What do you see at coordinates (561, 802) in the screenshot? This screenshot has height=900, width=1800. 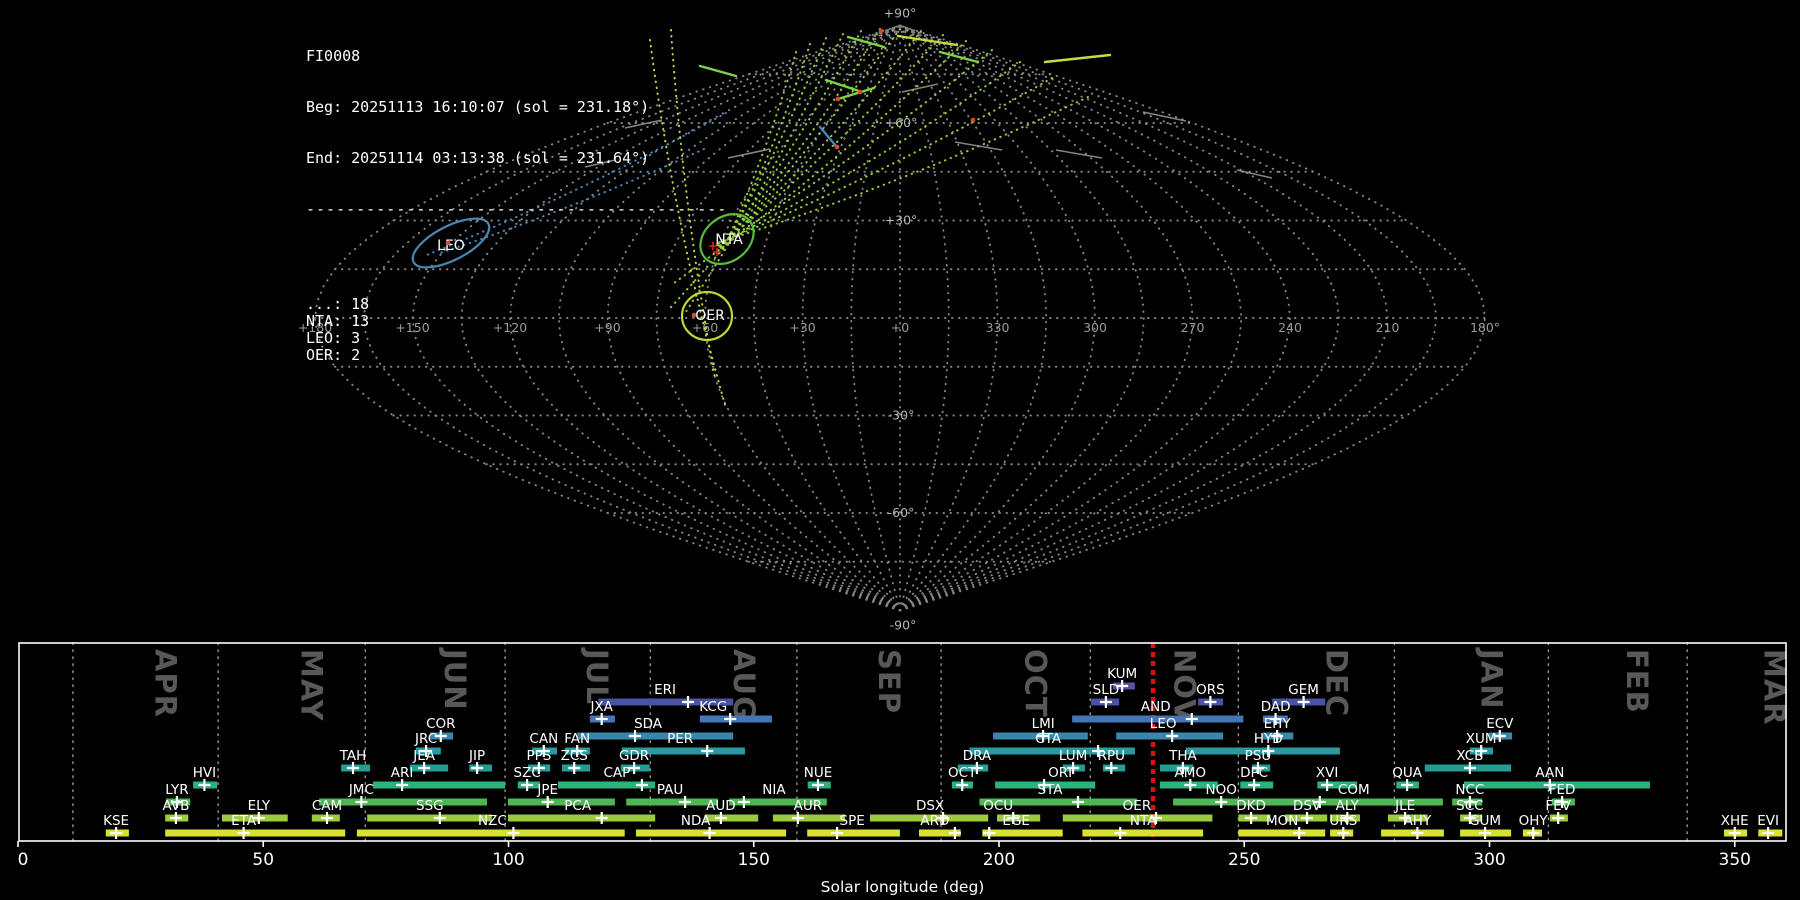 I see `shower-bar-JPE` at bounding box center [561, 802].